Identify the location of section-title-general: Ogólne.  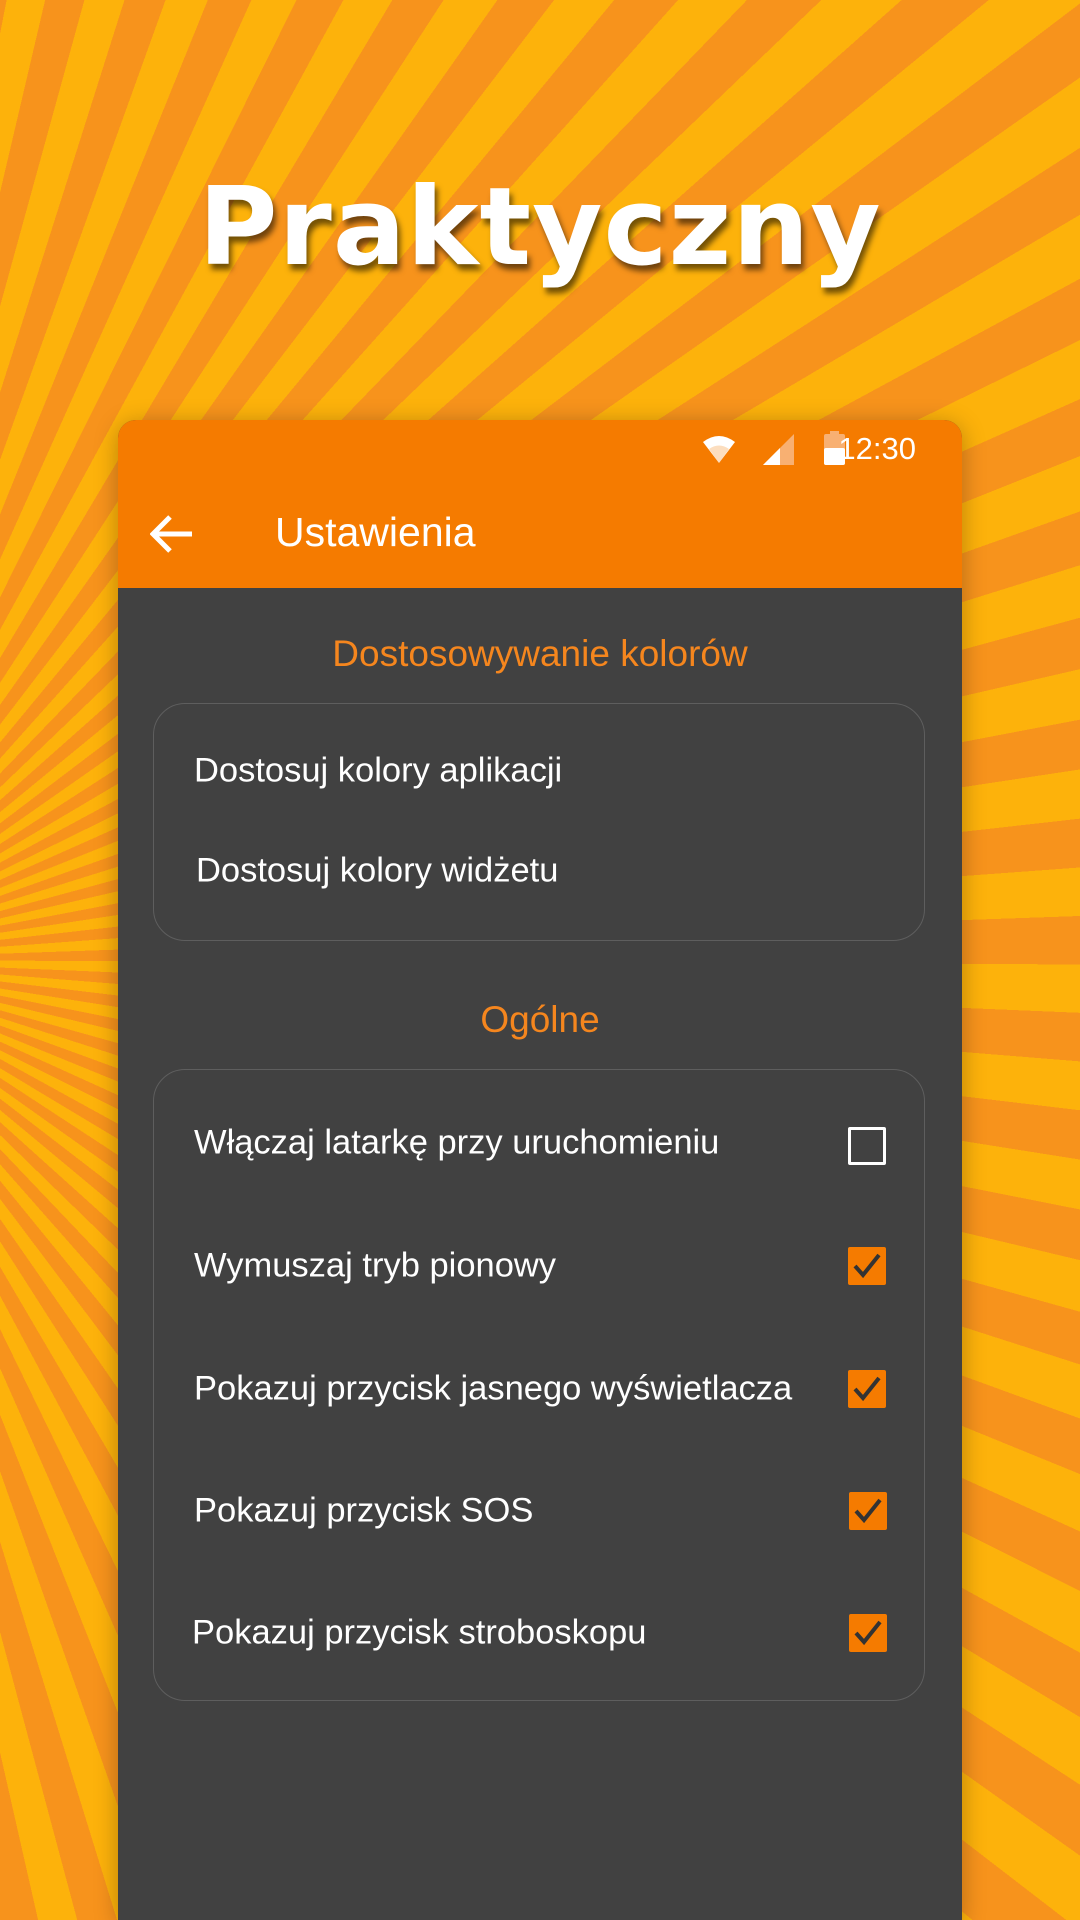
(540, 1019).